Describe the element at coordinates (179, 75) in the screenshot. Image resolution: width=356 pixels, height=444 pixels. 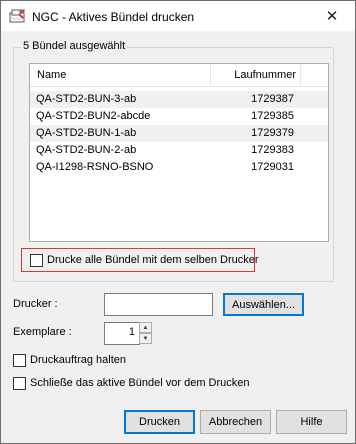
I see `list-header: Name Laufnummer` at that location.